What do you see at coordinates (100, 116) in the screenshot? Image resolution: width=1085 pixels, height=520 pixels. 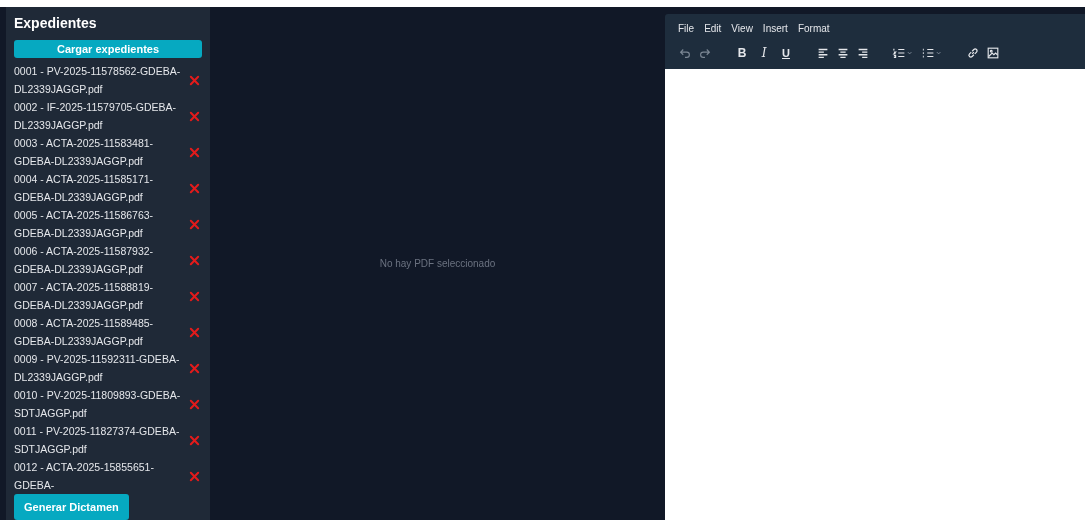 I see `file-name: 0002 - IF-2025-11579705-GDEBA-DL2339JAGGP.pdf` at bounding box center [100, 116].